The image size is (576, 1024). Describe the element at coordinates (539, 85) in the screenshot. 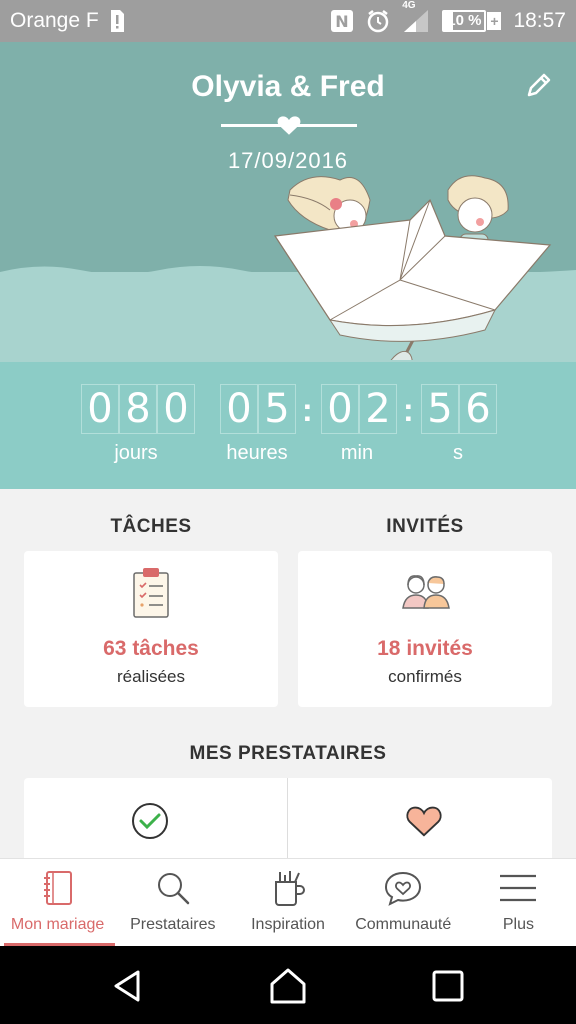

I see `edit-pencil-icon` at that location.